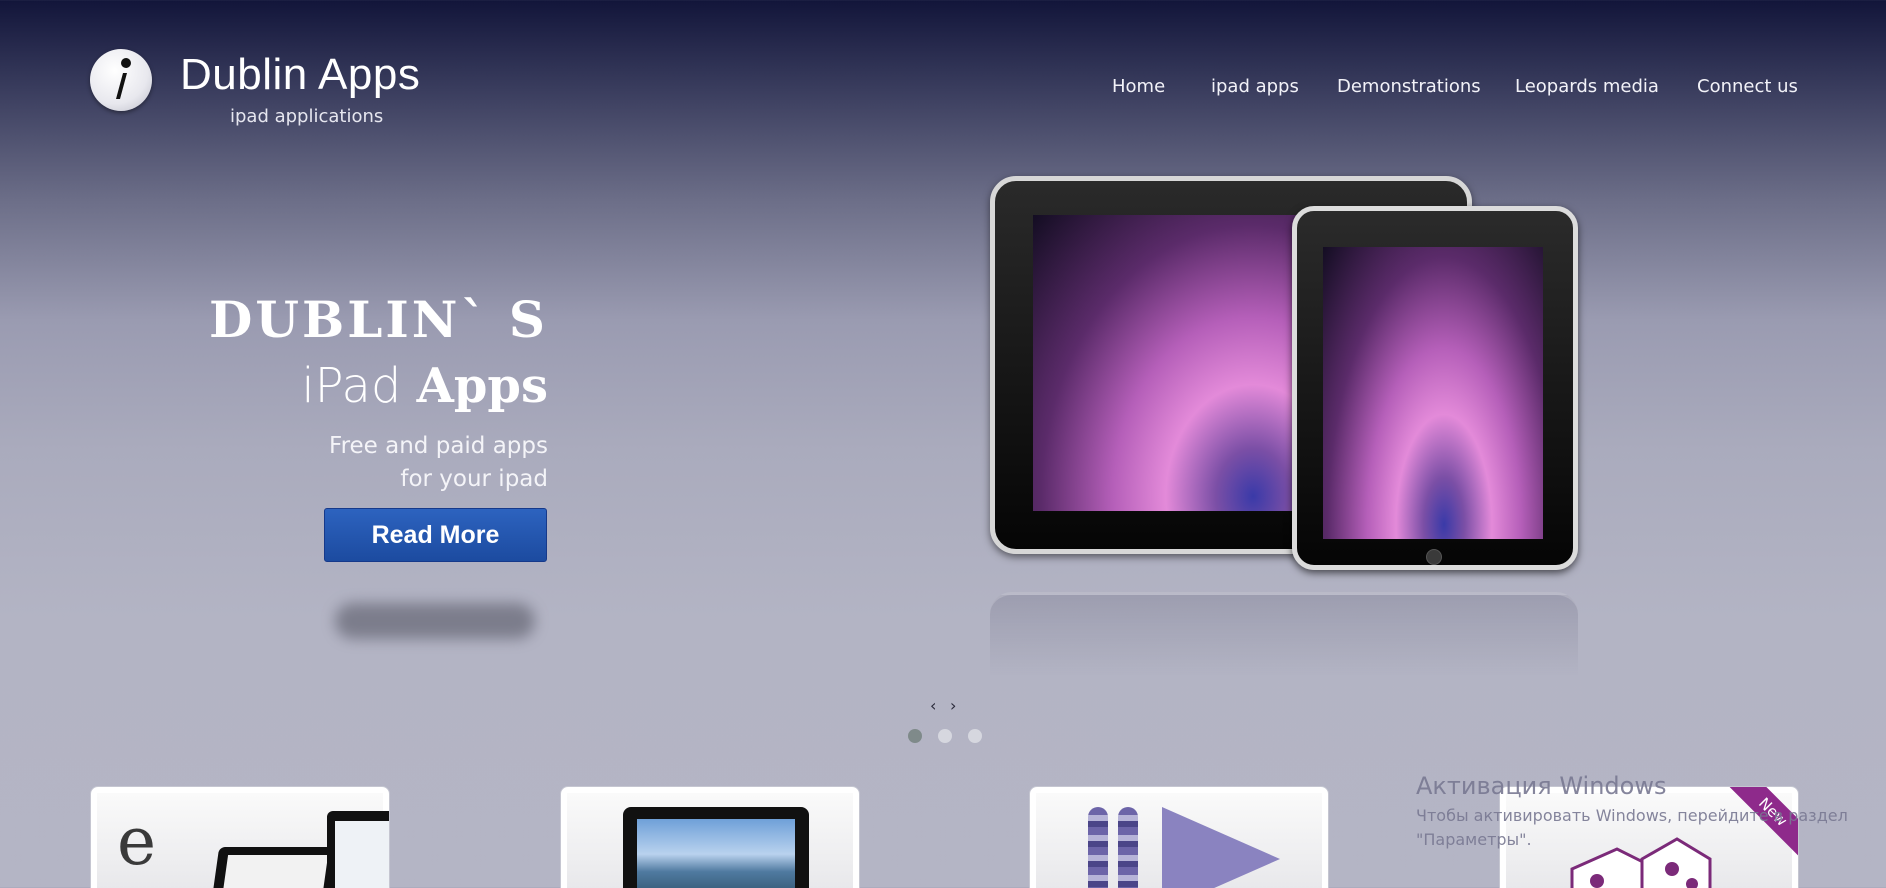  I want to click on ipad-small-image, so click(1435, 388).